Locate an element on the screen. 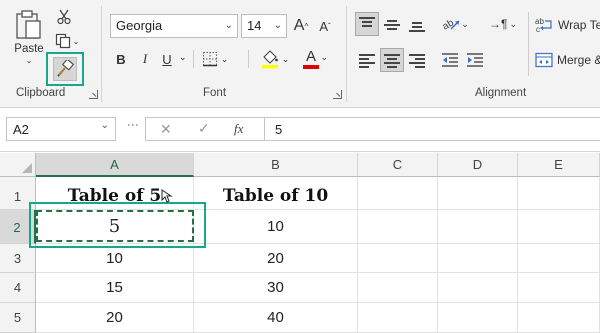  cell-d2 is located at coordinates (478, 227).